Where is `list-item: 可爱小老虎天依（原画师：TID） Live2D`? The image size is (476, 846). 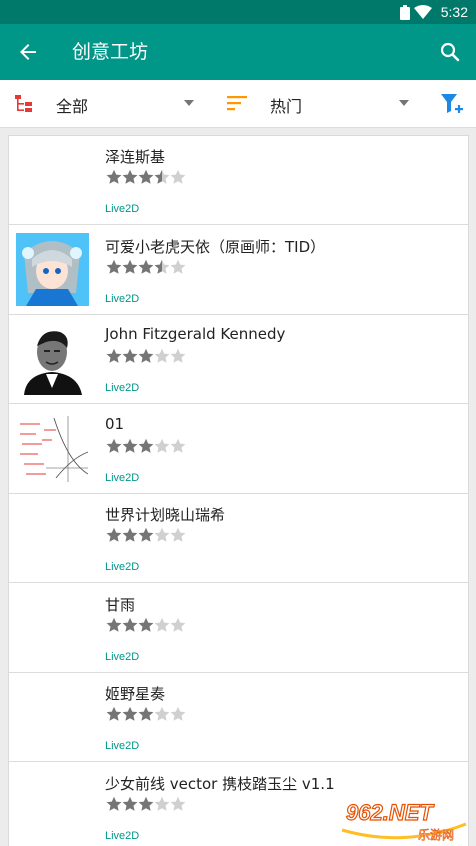
list-item: 可爱小老虎天依（原画师：TID） Live2D is located at coordinates (238, 270).